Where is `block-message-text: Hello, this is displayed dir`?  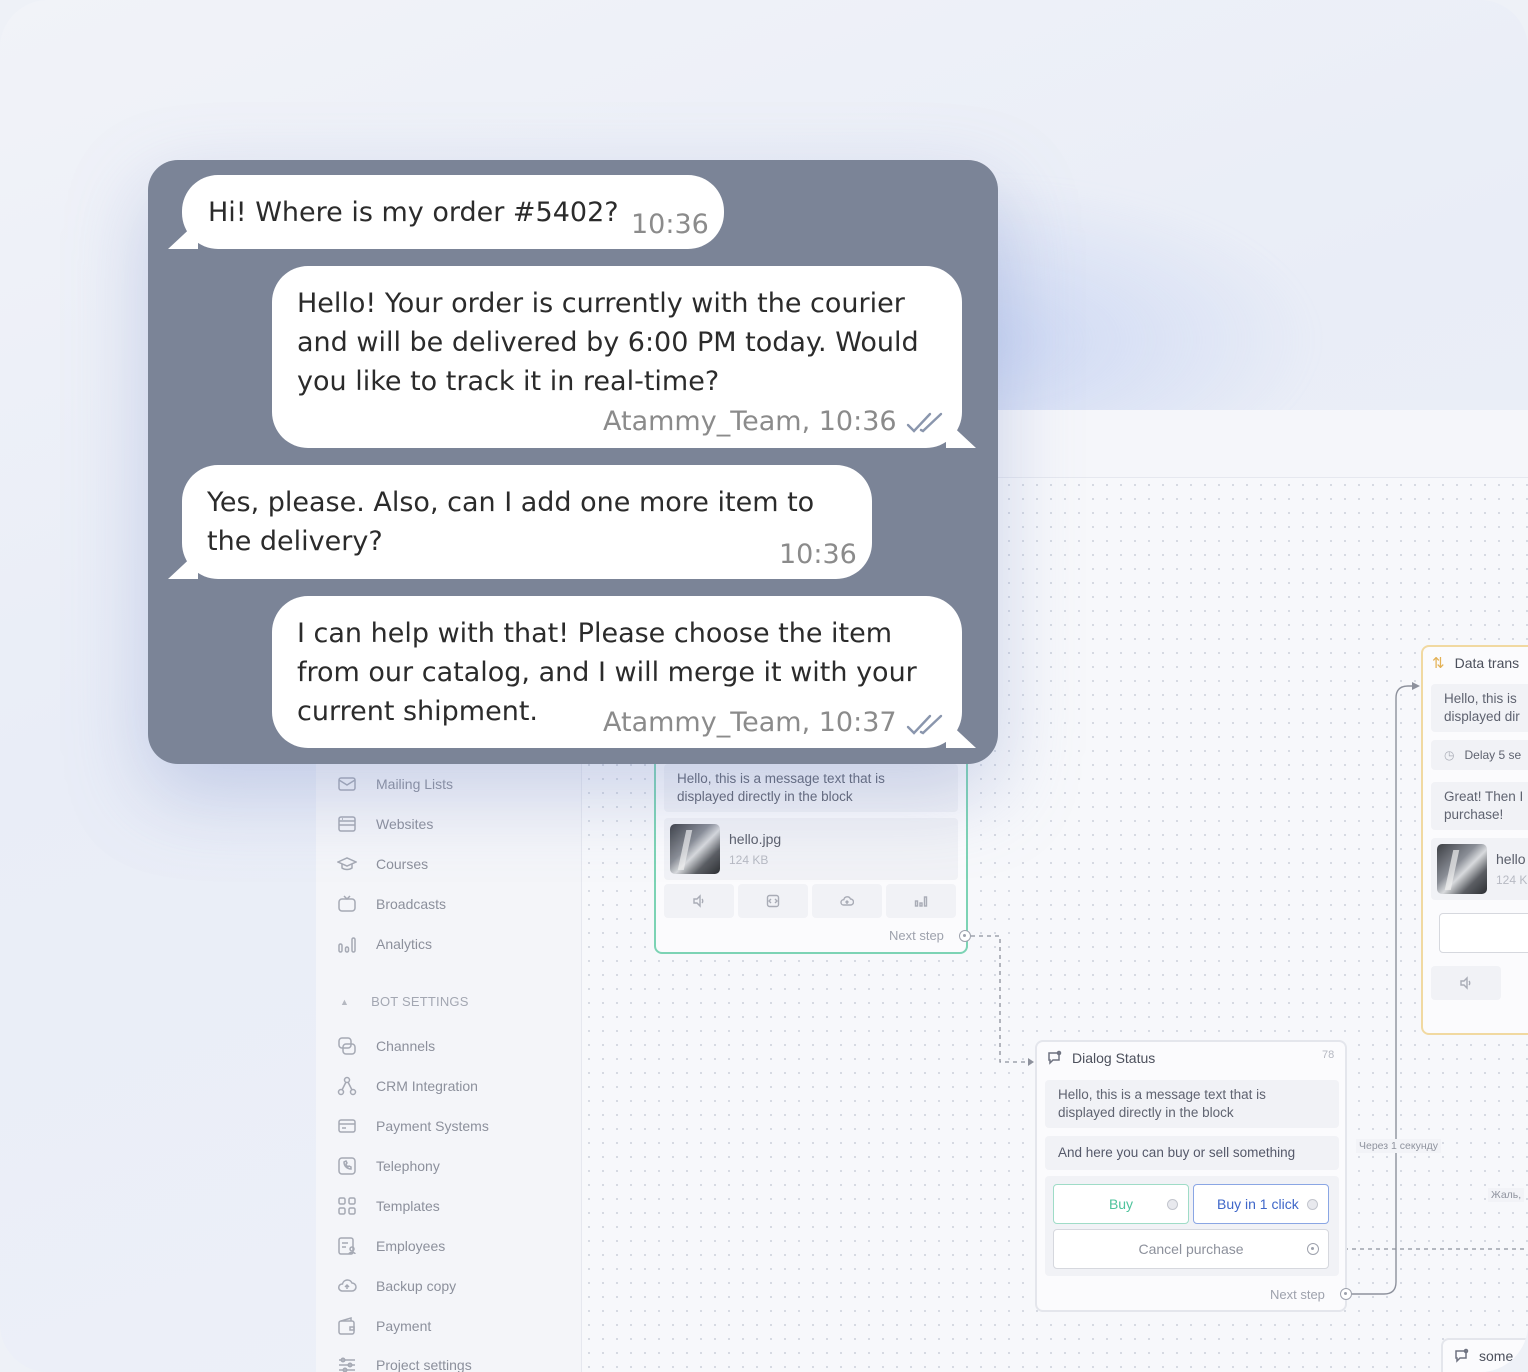
block-message-text: Hello, this is displayed dir is located at coordinates (1479, 708).